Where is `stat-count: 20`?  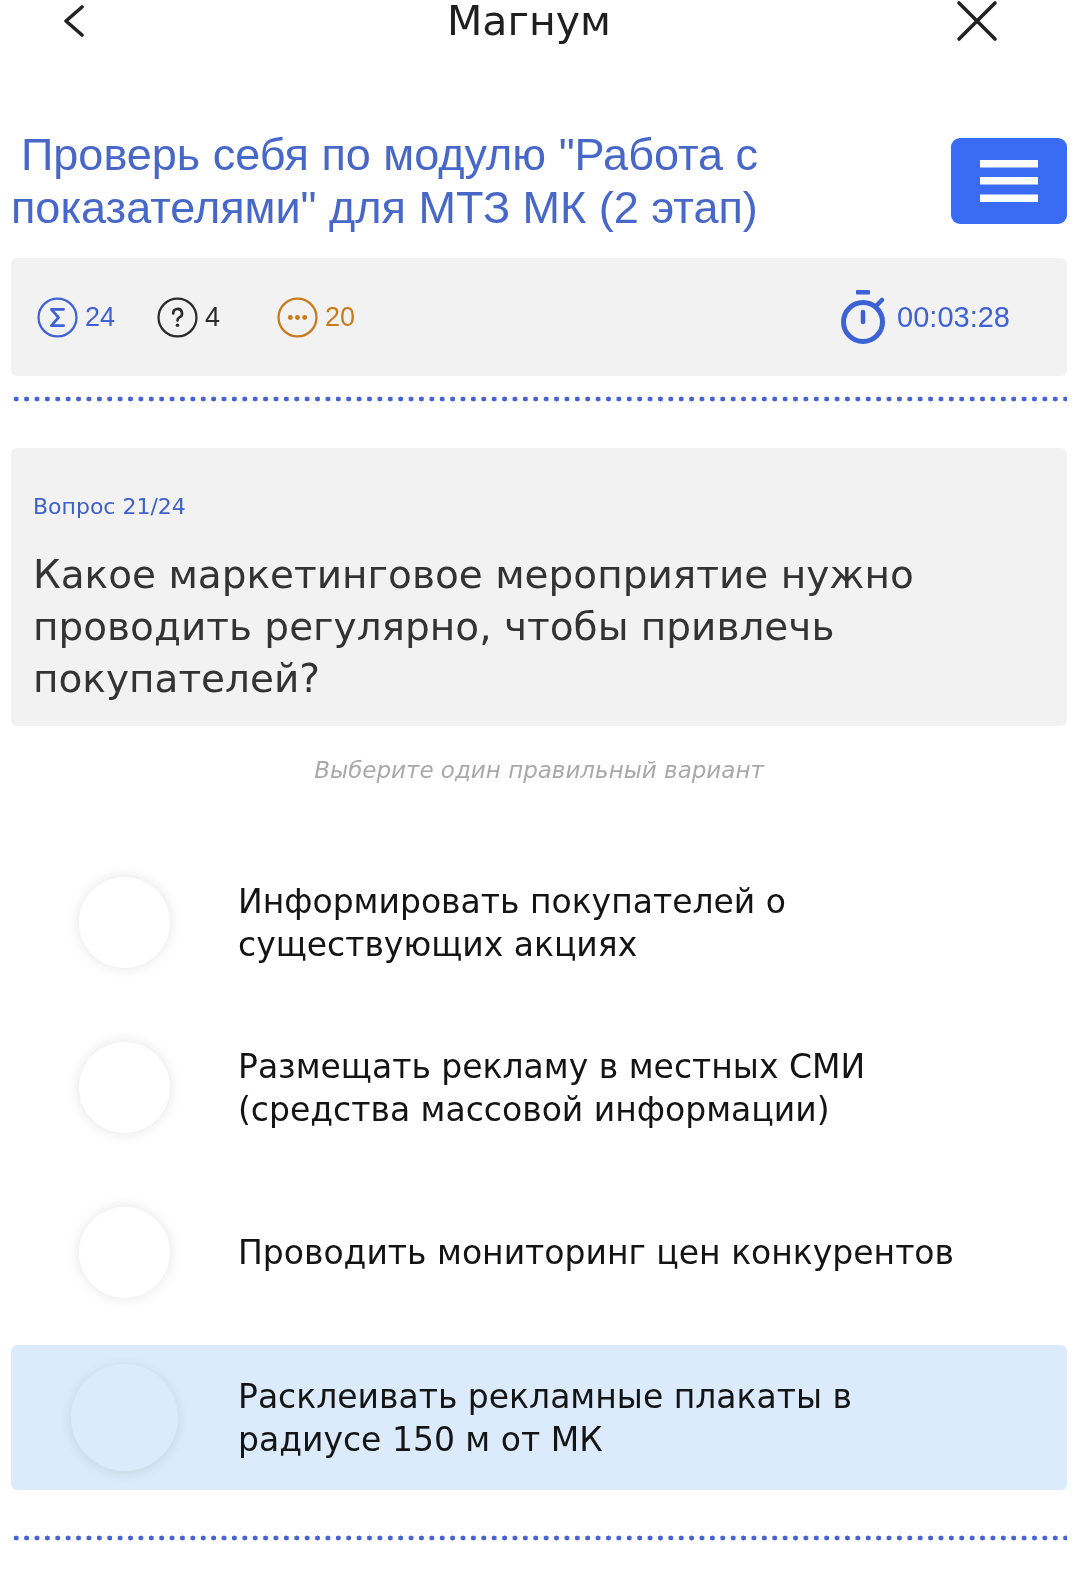
stat-count: 20 is located at coordinates (340, 317).